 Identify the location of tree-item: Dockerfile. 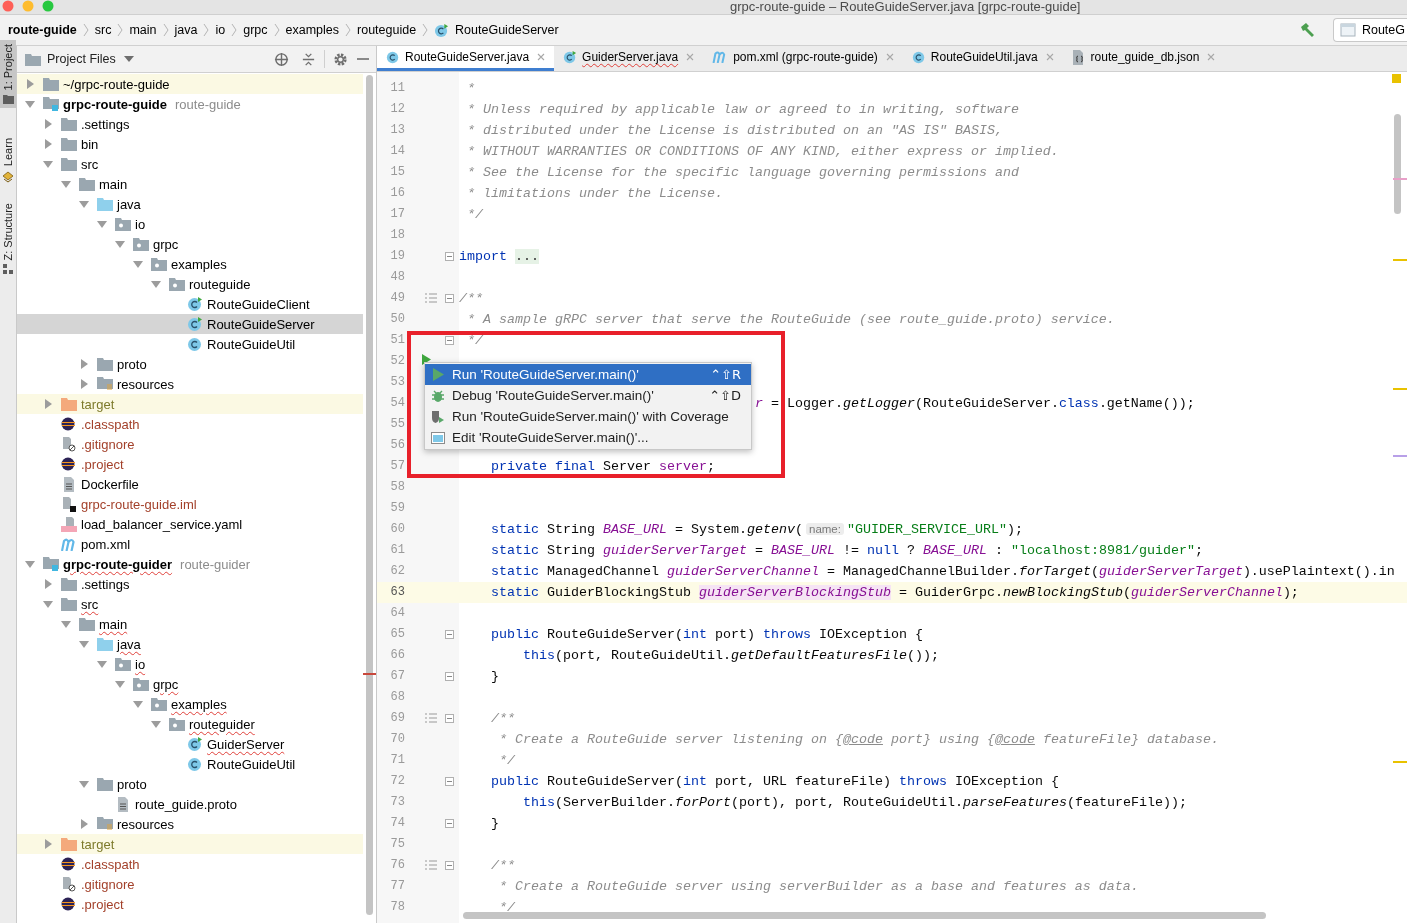
(190, 484).